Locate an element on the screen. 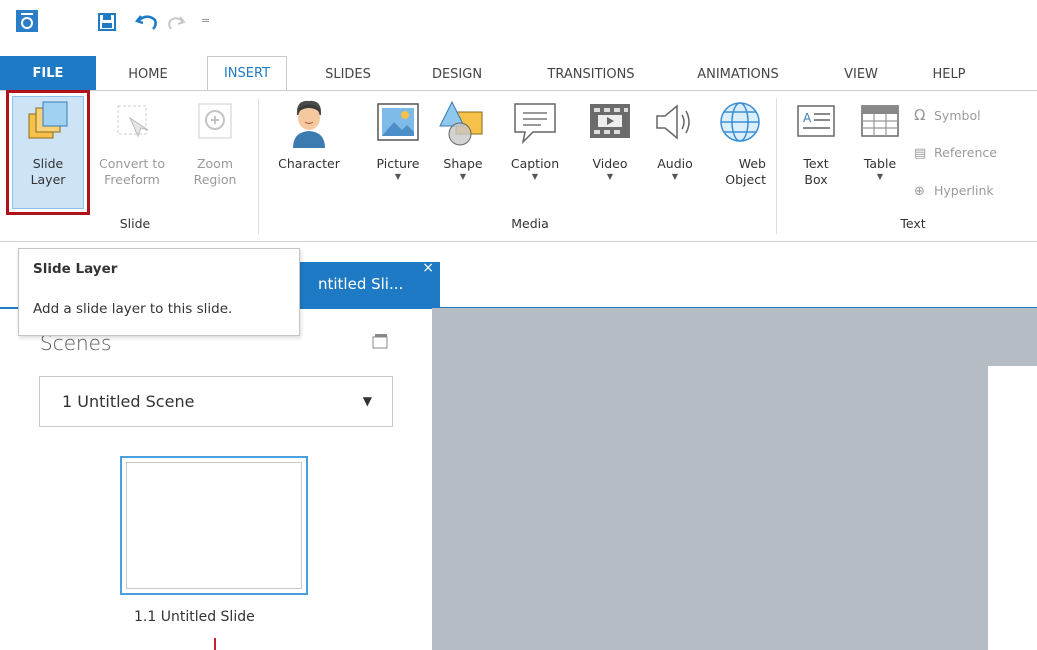  video-button: Video ▼ is located at coordinates (610, 140).